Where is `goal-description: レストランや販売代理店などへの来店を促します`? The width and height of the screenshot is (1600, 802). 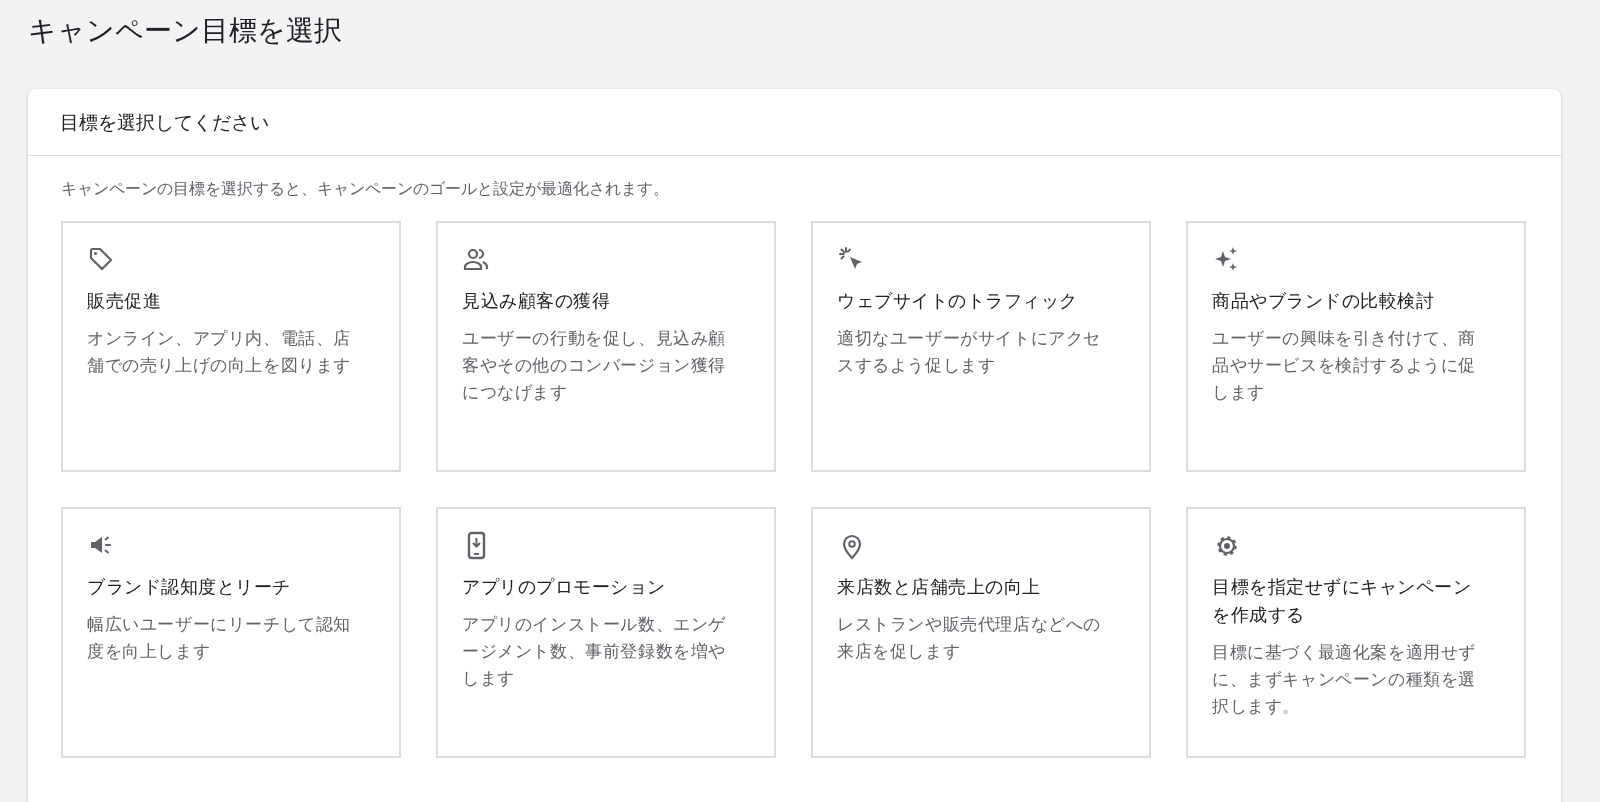 goal-description: レストランや販売代理店などへの来店を促します is located at coordinates (969, 638).